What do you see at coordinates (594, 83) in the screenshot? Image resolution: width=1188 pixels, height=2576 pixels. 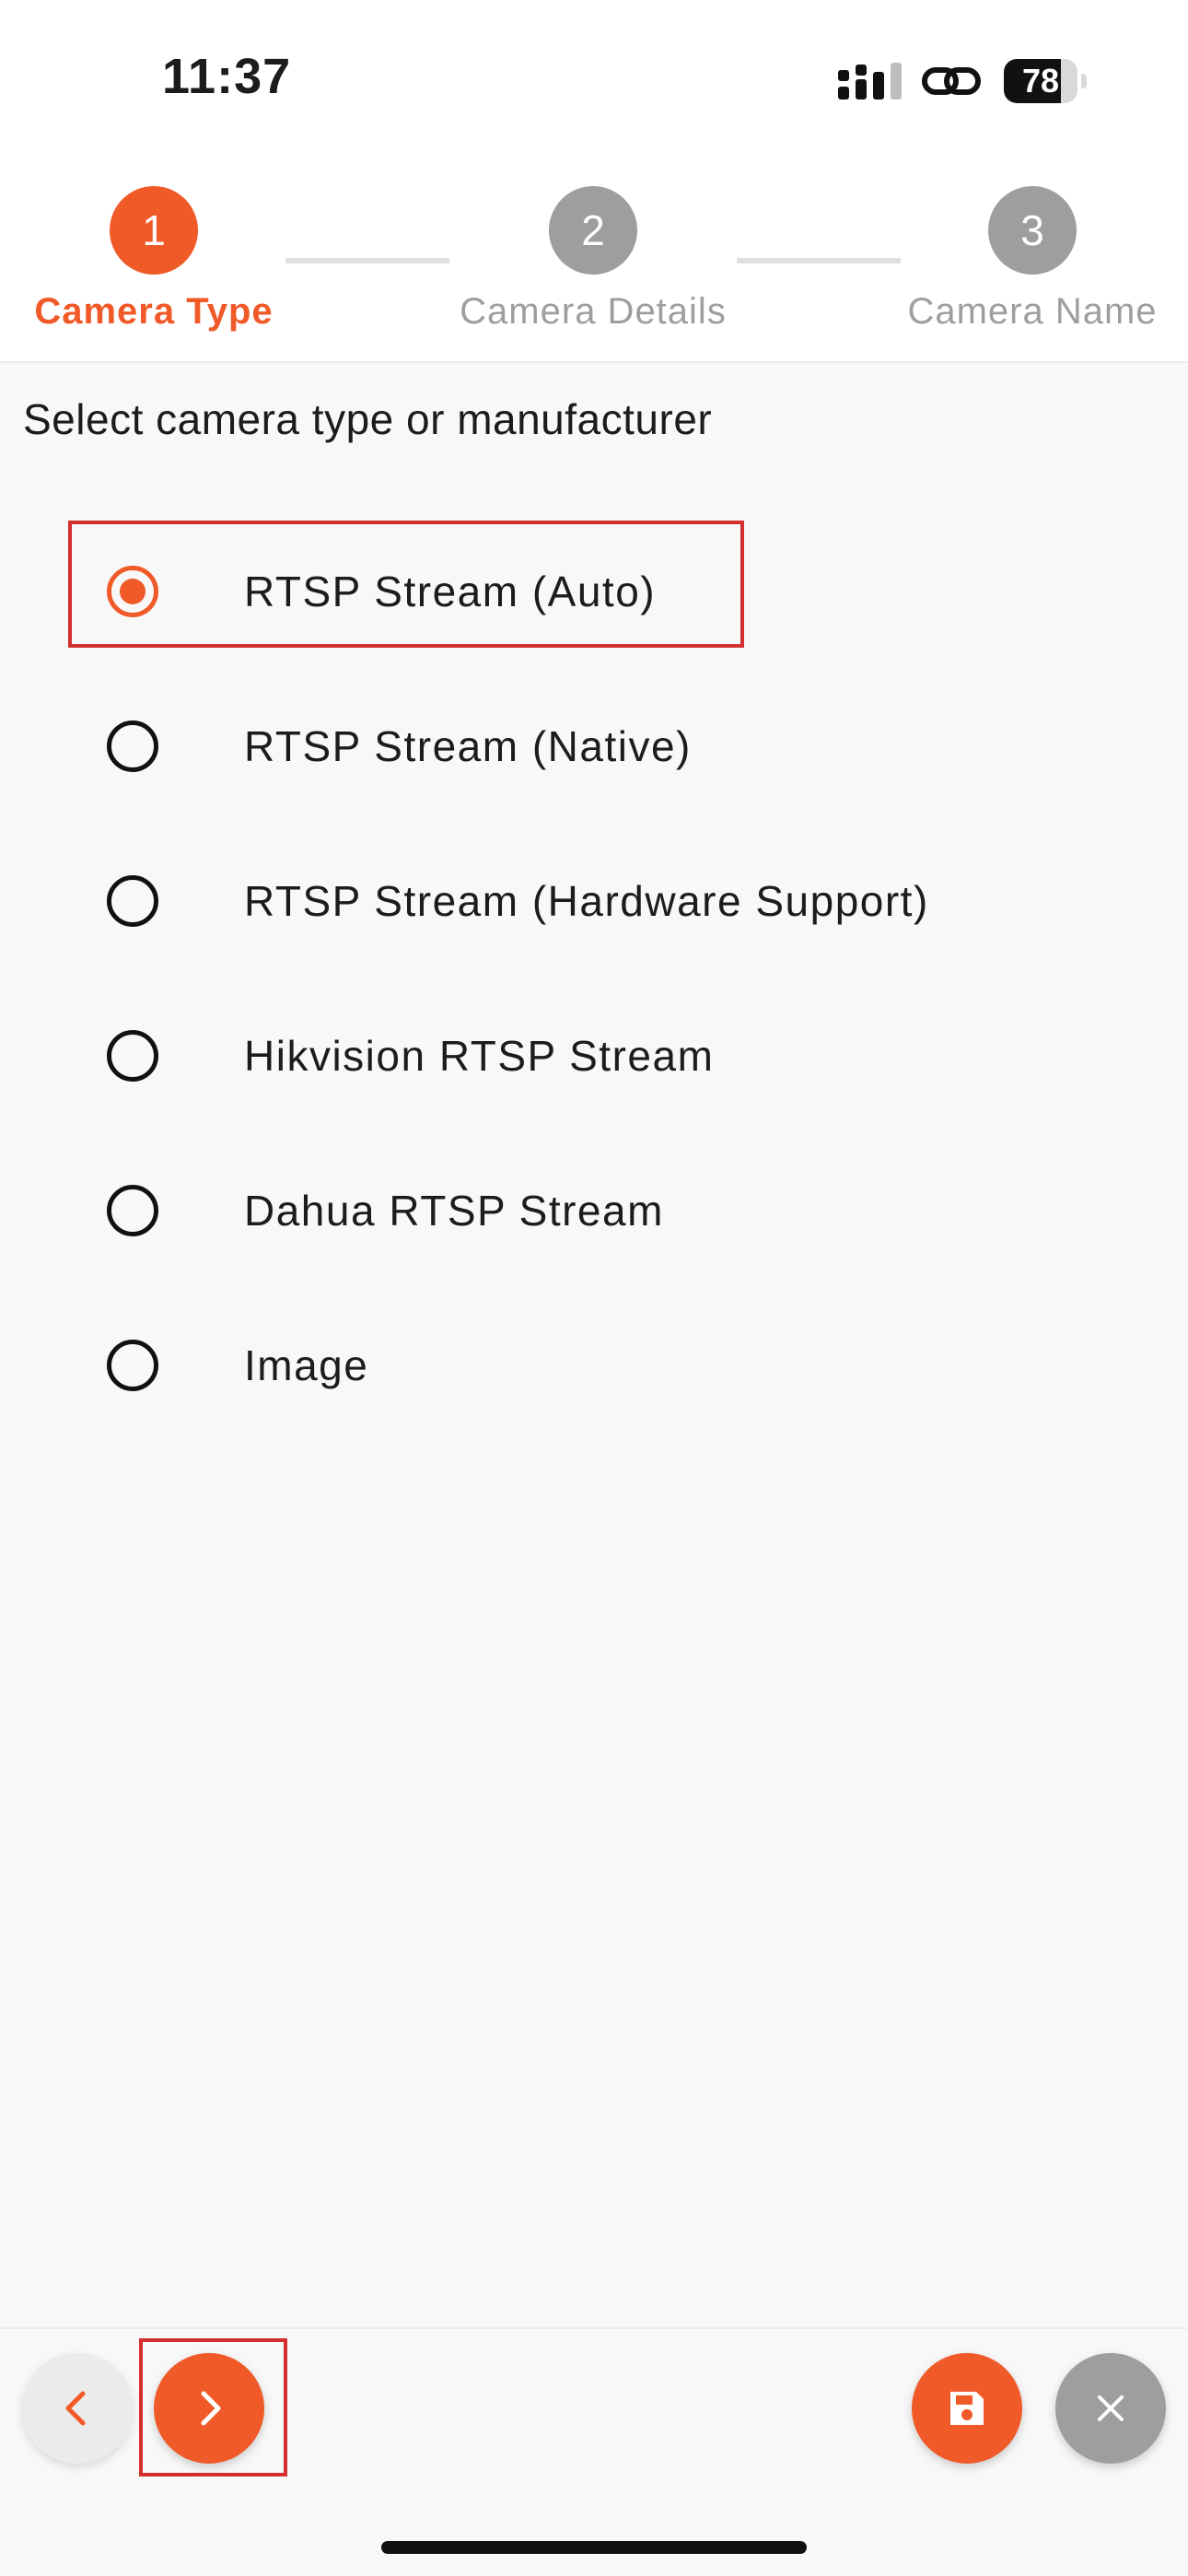 I see `status-bar: 11:37 78` at bounding box center [594, 83].